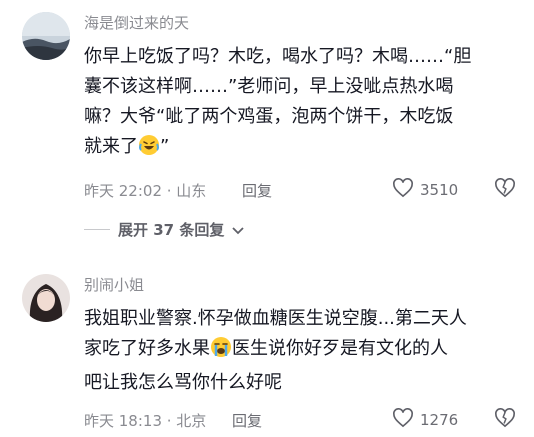 This screenshot has height=437, width=534. What do you see at coordinates (136, 22) in the screenshot?
I see `username: 海是倒过来的天` at bounding box center [136, 22].